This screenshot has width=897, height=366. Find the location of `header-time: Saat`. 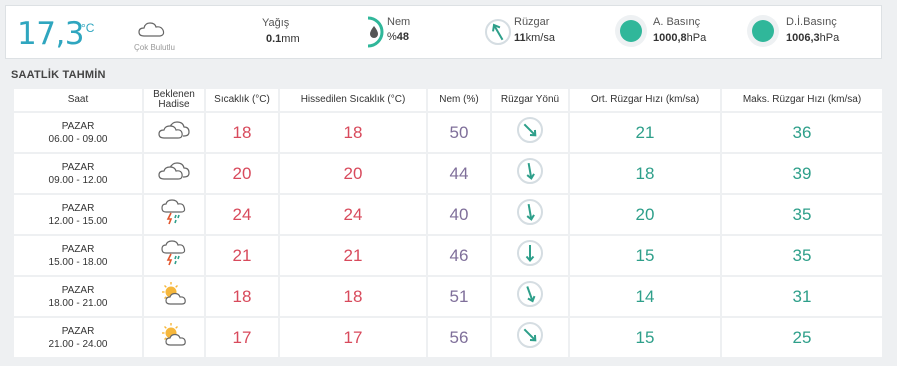

header-time: Saat is located at coordinates (78, 100).